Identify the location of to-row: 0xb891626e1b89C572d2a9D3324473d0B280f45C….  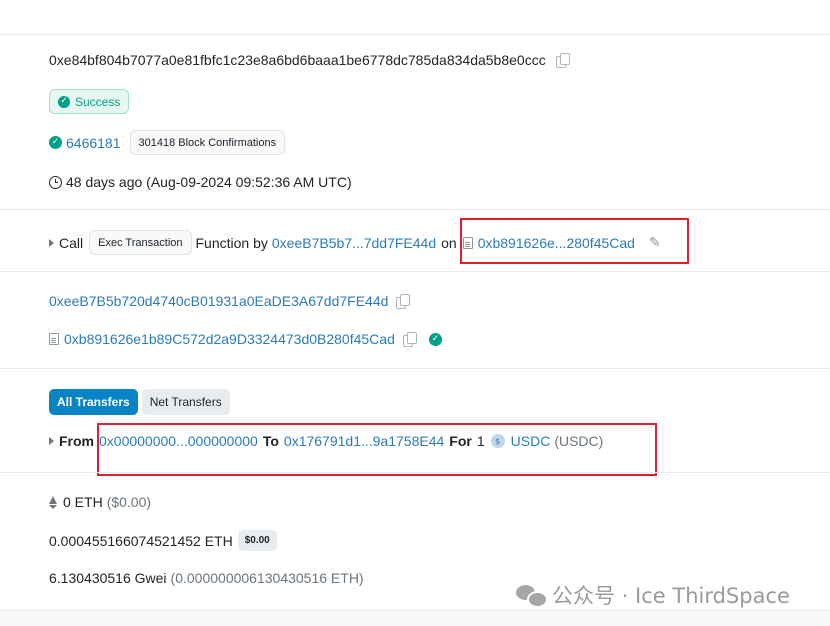
(245, 339).